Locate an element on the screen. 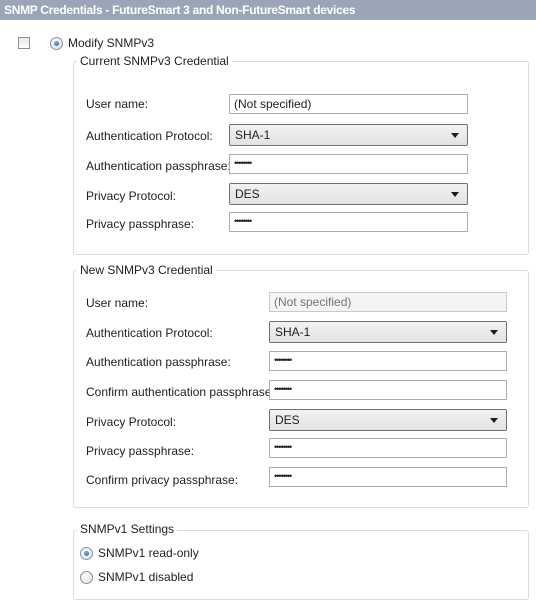 The image size is (536, 600). confirm-privacy-pass-field: •••••••• is located at coordinates (388, 477).